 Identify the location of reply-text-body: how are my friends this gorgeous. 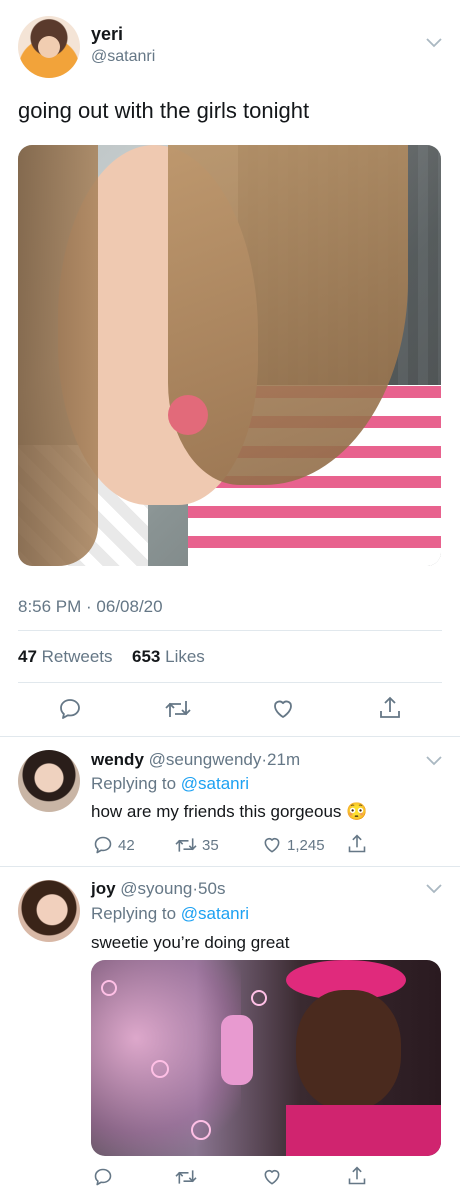
(216, 811).